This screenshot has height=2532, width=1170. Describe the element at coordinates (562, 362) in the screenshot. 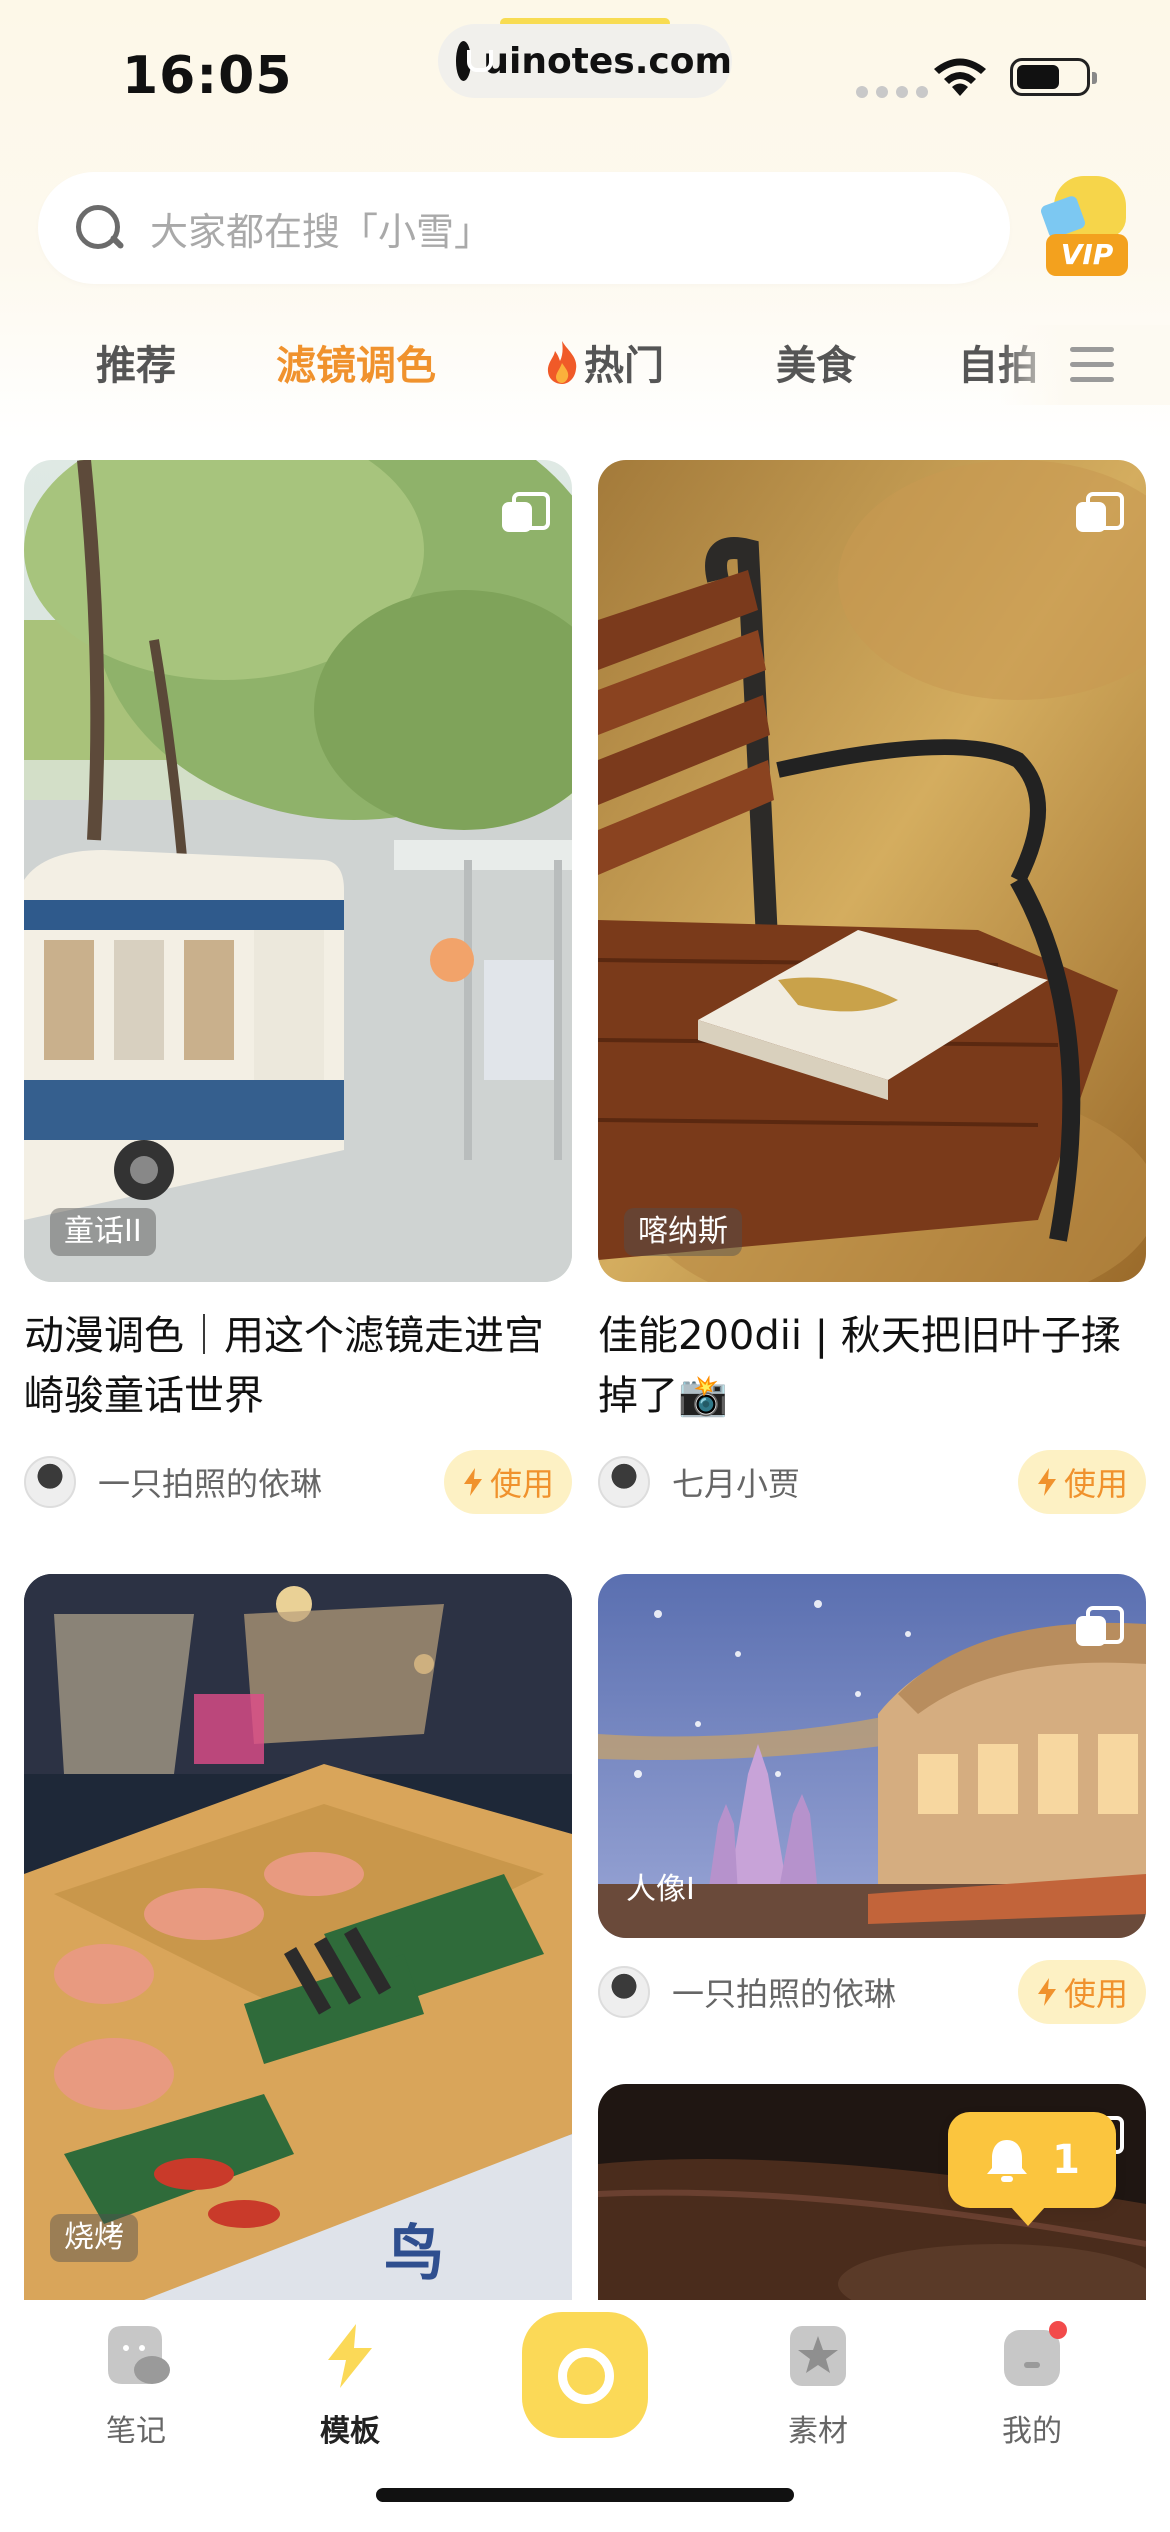

I see `flame-icon` at that location.